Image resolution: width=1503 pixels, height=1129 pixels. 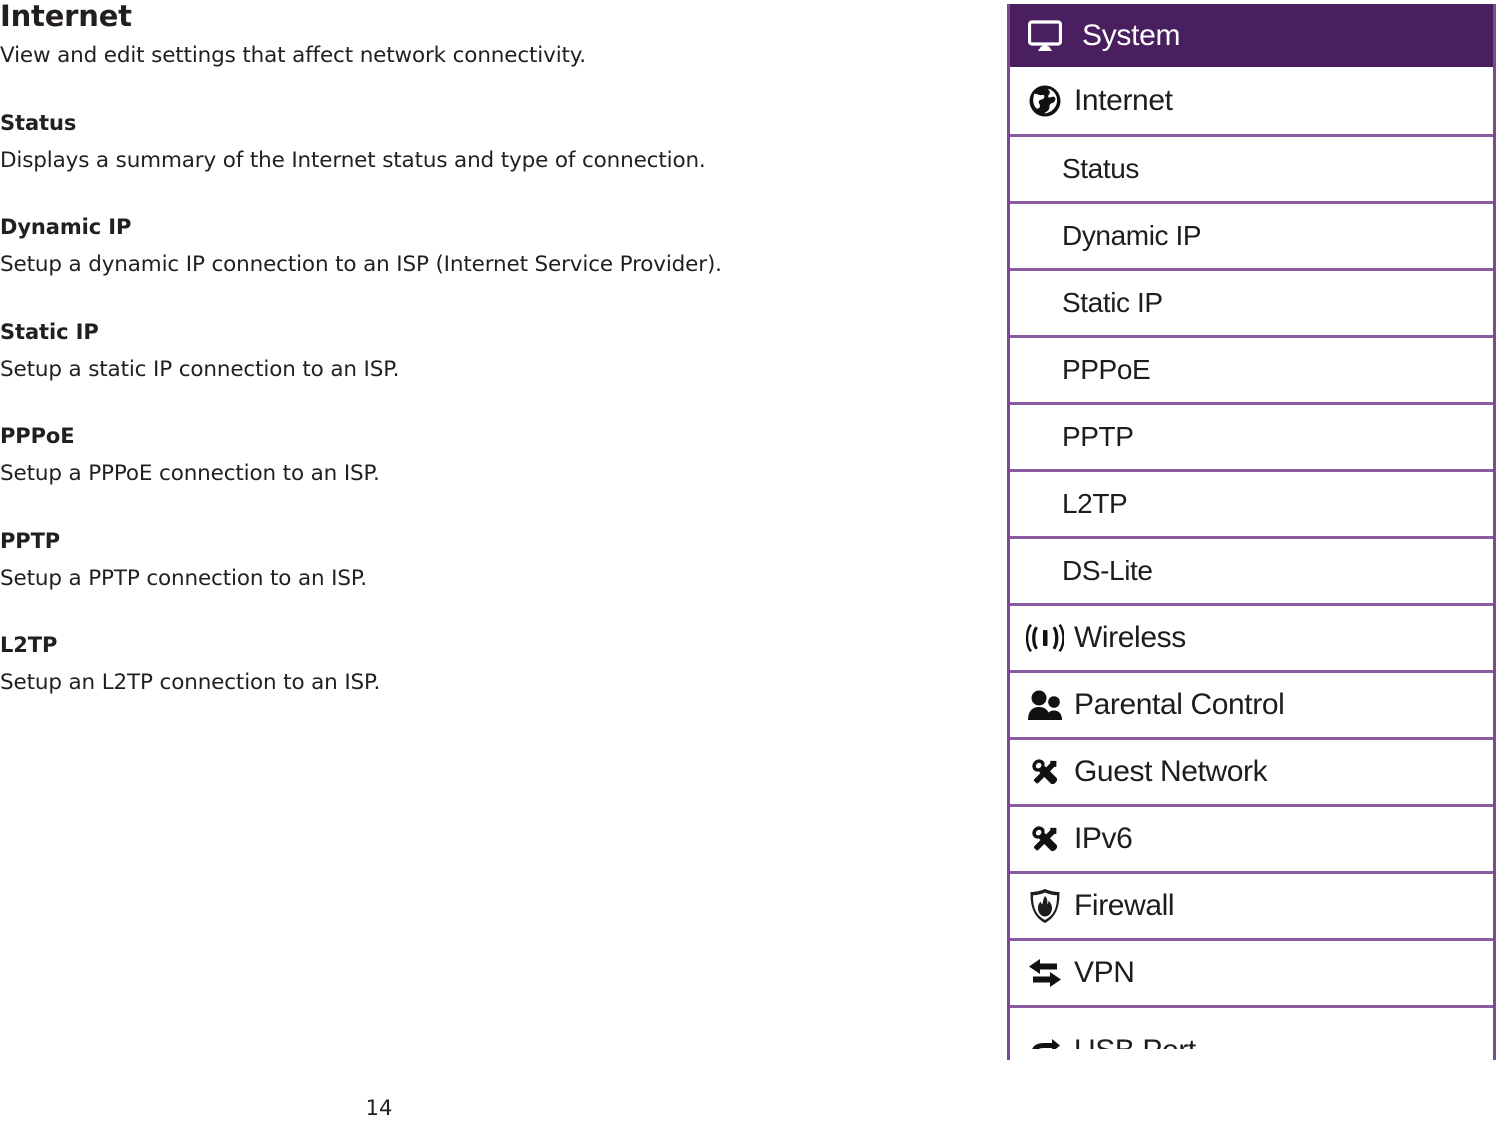 I want to click on menu-item-label: L2TP, so click(x=1095, y=503).